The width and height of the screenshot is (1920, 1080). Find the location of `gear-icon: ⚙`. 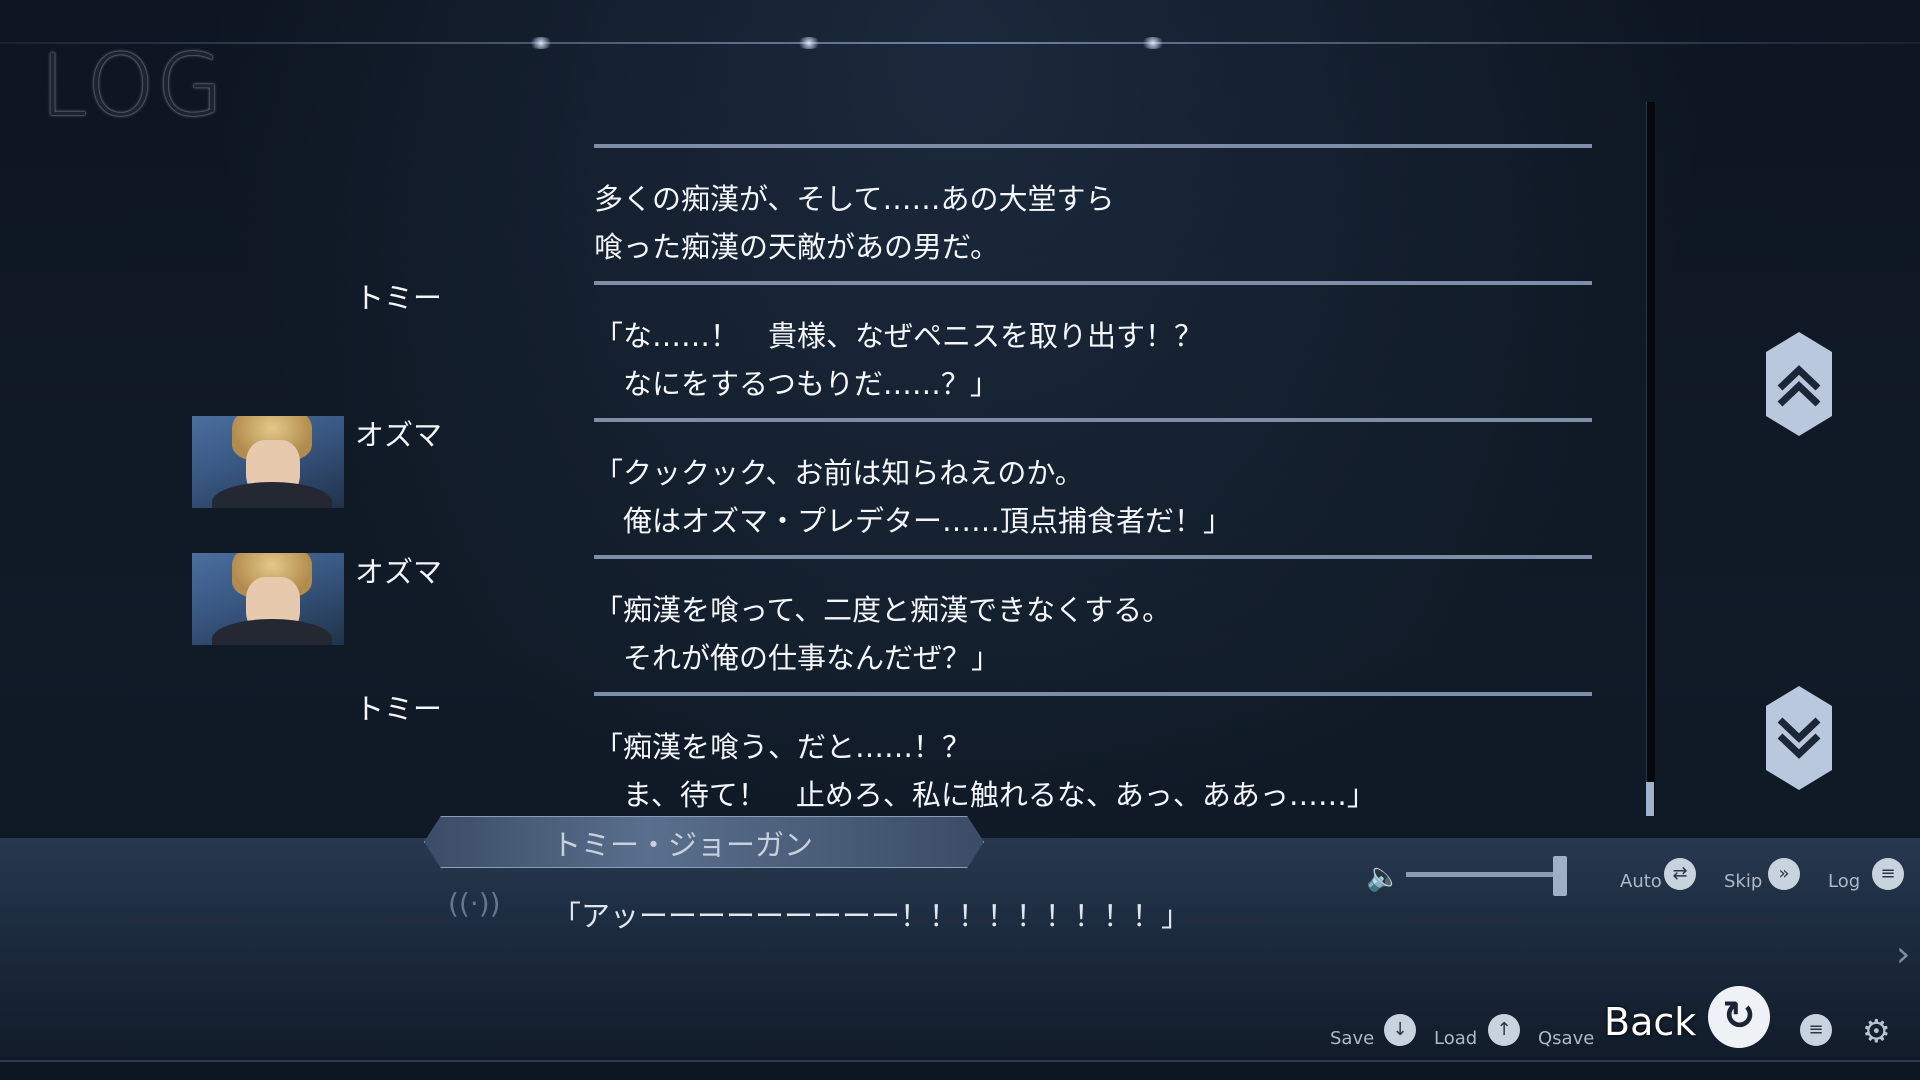

gear-icon: ⚙ is located at coordinates (1876, 1031).